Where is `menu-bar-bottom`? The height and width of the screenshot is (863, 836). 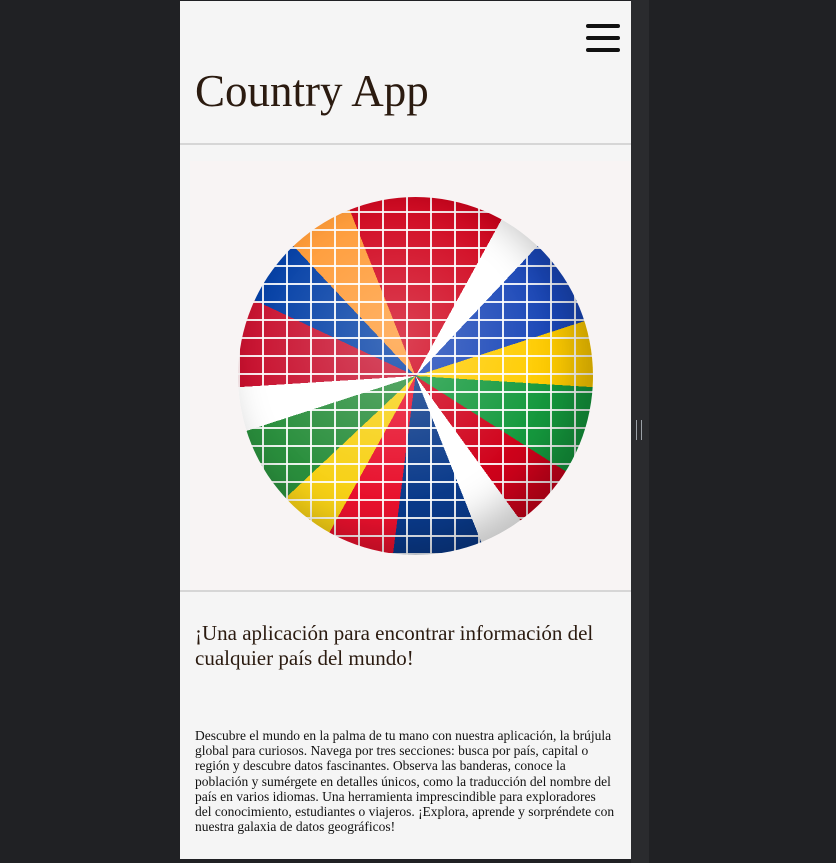
menu-bar-bottom is located at coordinates (603, 50).